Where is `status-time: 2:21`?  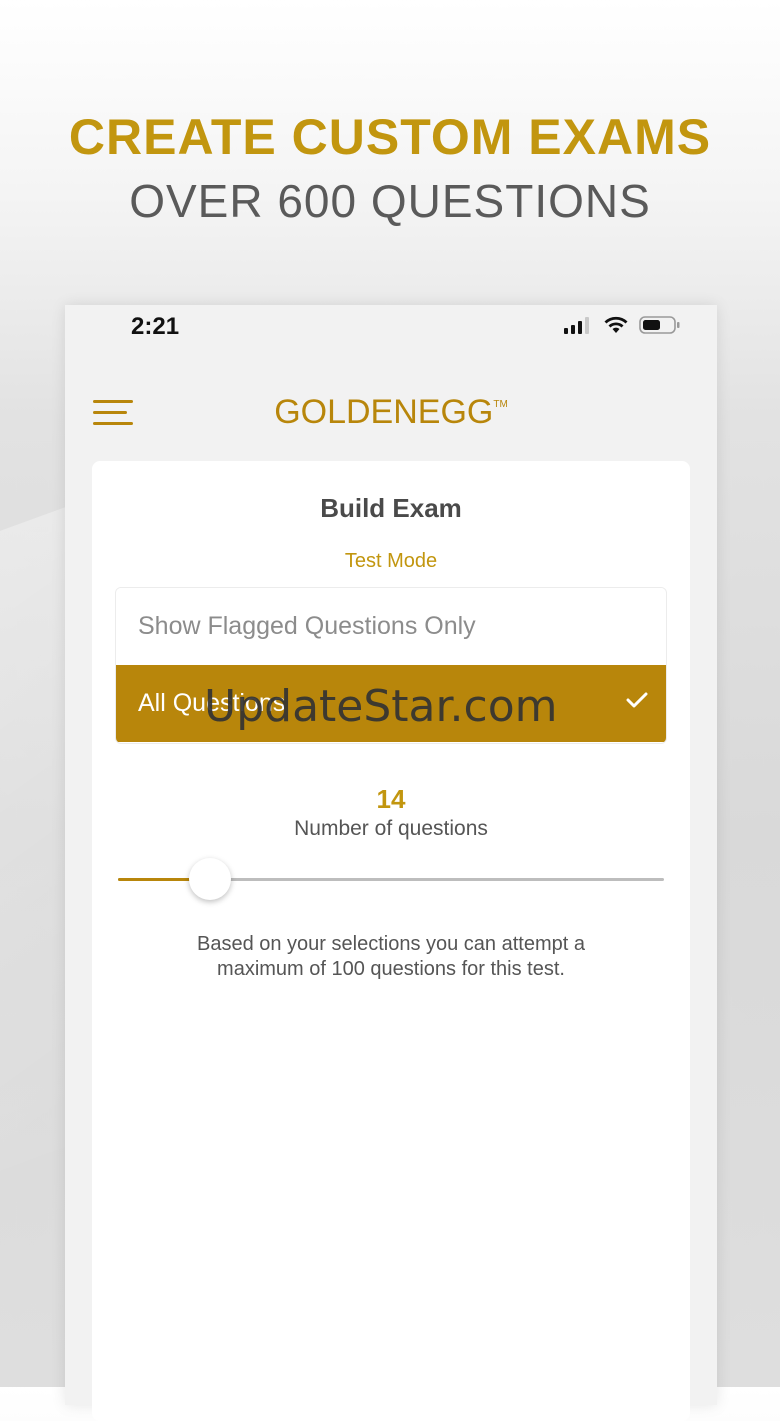
status-time: 2:21 is located at coordinates (155, 326).